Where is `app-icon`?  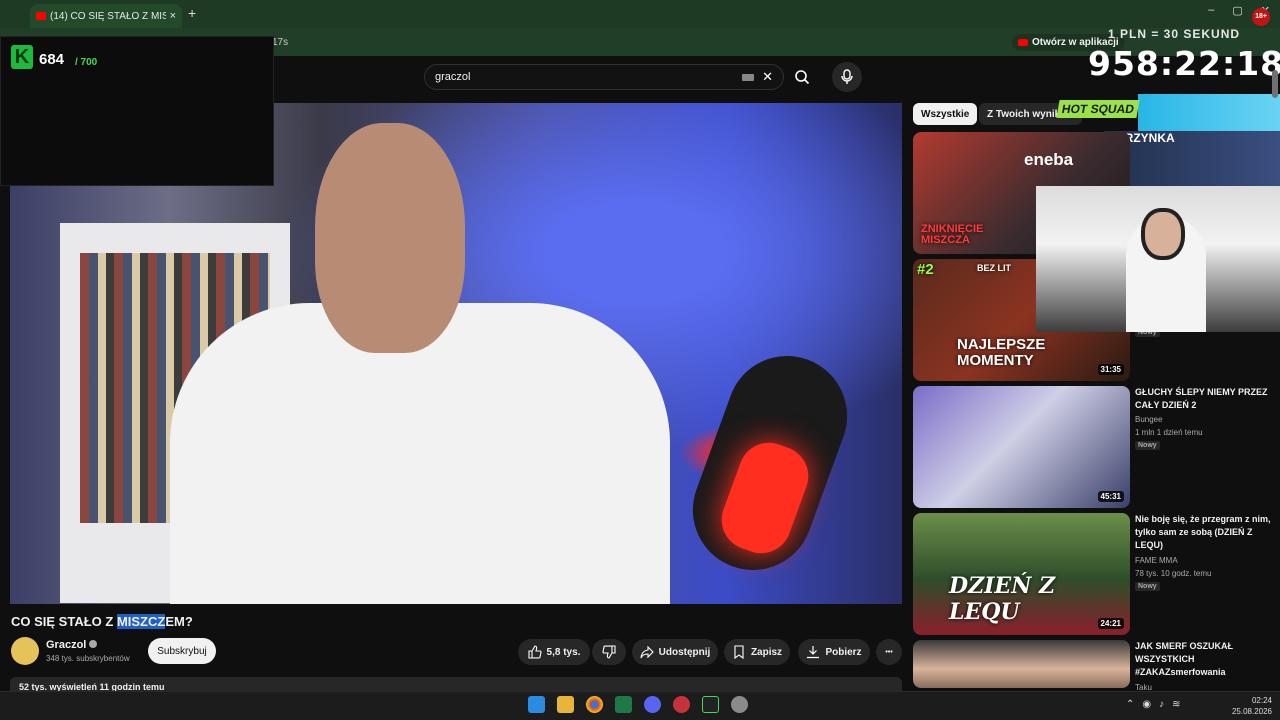
app-icon is located at coordinates (681, 704).